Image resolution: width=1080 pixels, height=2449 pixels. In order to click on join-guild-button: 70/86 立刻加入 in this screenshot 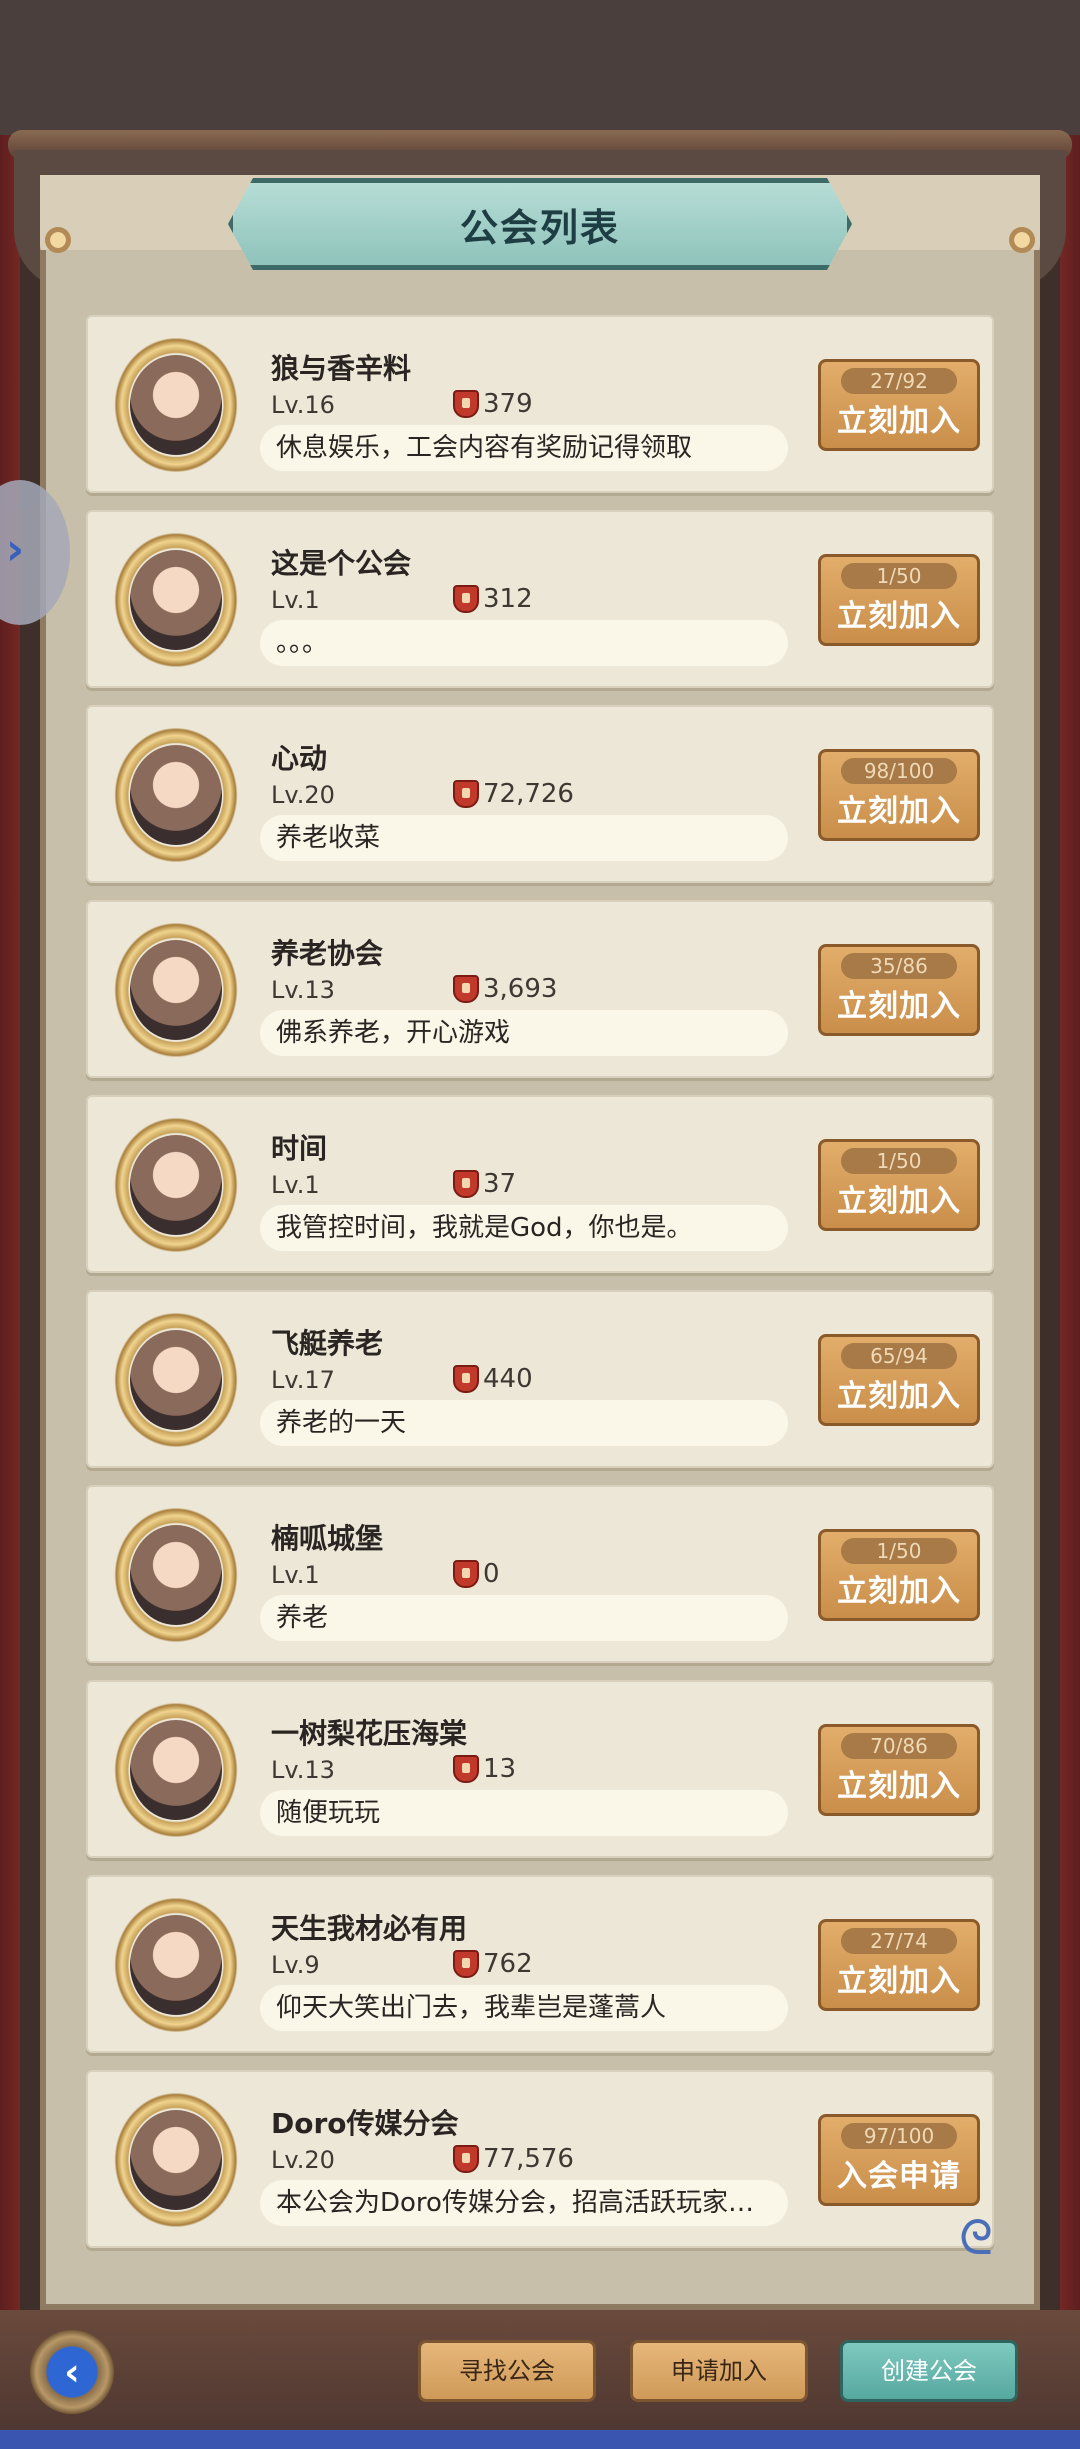, I will do `click(899, 1770)`.